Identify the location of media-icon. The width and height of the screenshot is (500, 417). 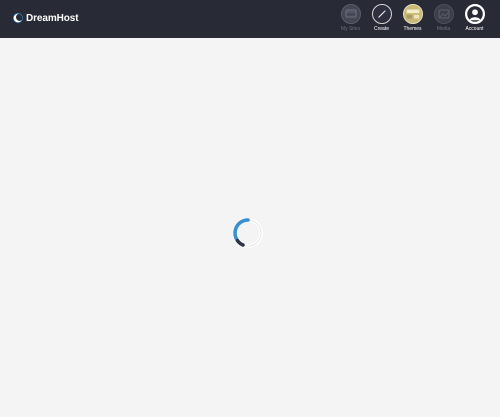
(443, 14).